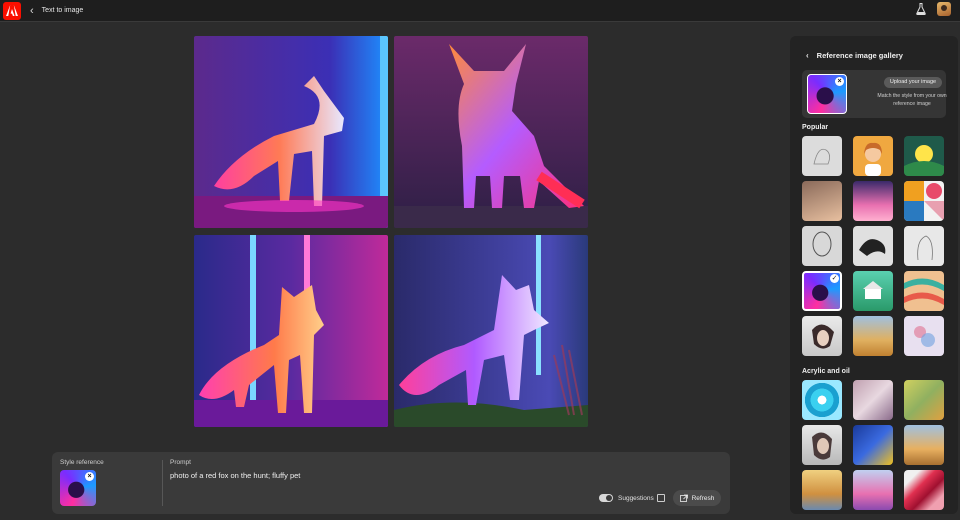 This screenshot has width=960, height=520. What do you see at coordinates (480, 11) in the screenshot?
I see `top-bar: ‹ Text to image` at bounding box center [480, 11].